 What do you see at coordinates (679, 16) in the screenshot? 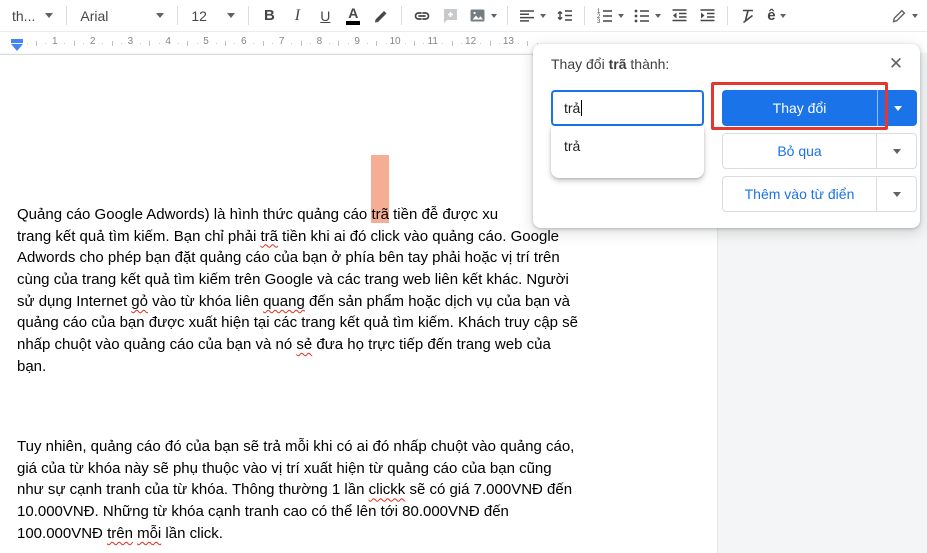
I see `decrease-indent-button` at bounding box center [679, 16].